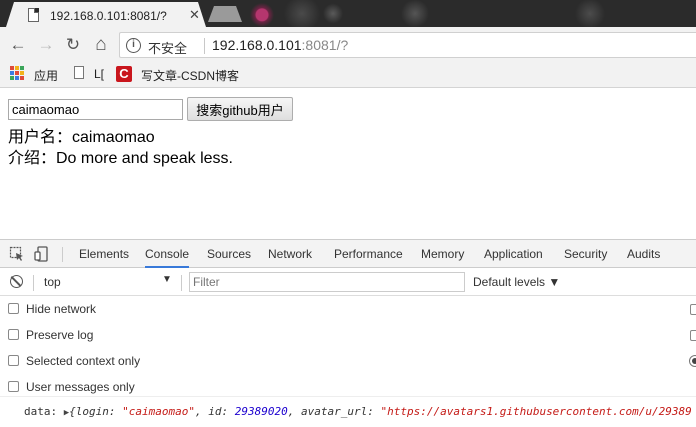 Image resolution: width=696 pixels, height=427 pixels. I want to click on intro-text: 介绍：Do more and speak less., so click(120, 158).